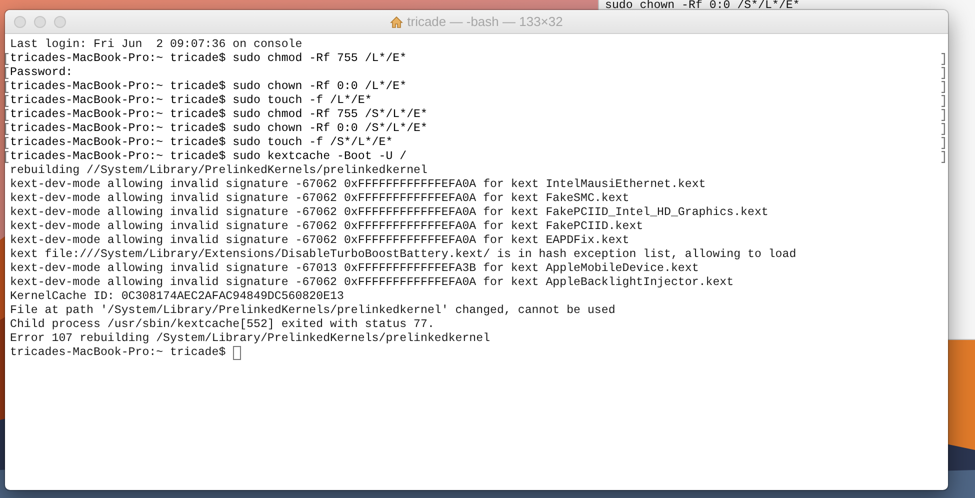 The image size is (975, 498). Describe the element at coordinates (219, 115) in the screenshot. I see `terminal-line: tricades-MacBook-Pro:~ tricade$ sudo chmod -Rf 755 /S*/L*/E*` at that location.